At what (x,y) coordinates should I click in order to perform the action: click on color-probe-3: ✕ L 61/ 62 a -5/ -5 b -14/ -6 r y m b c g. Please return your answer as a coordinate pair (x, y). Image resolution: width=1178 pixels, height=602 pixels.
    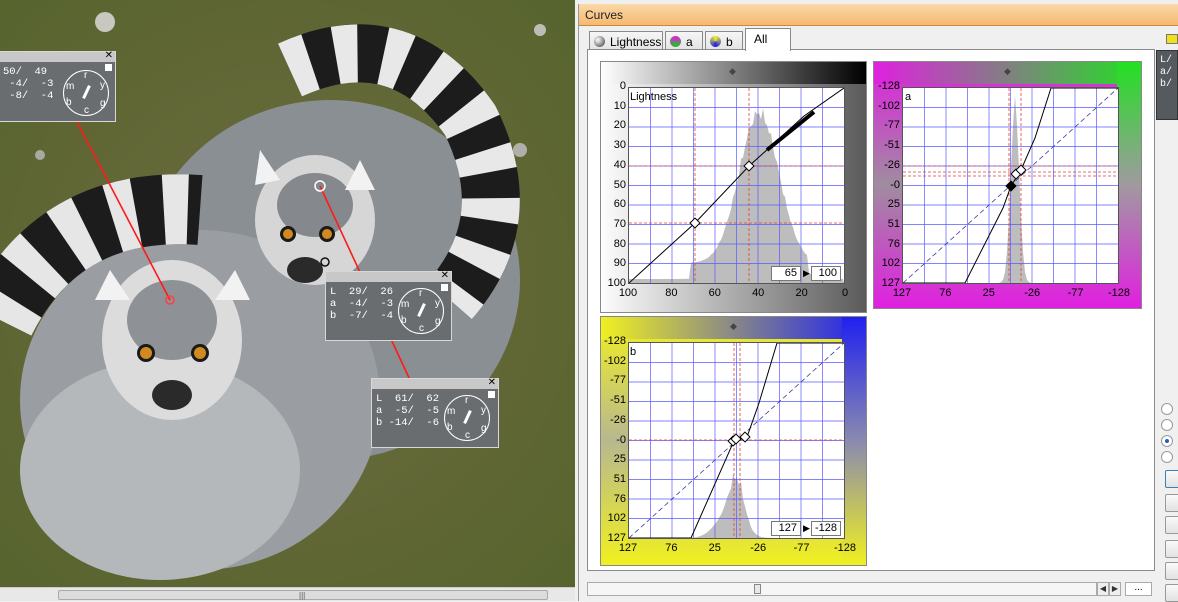
    Looking at the image, I should click on (435, 412).